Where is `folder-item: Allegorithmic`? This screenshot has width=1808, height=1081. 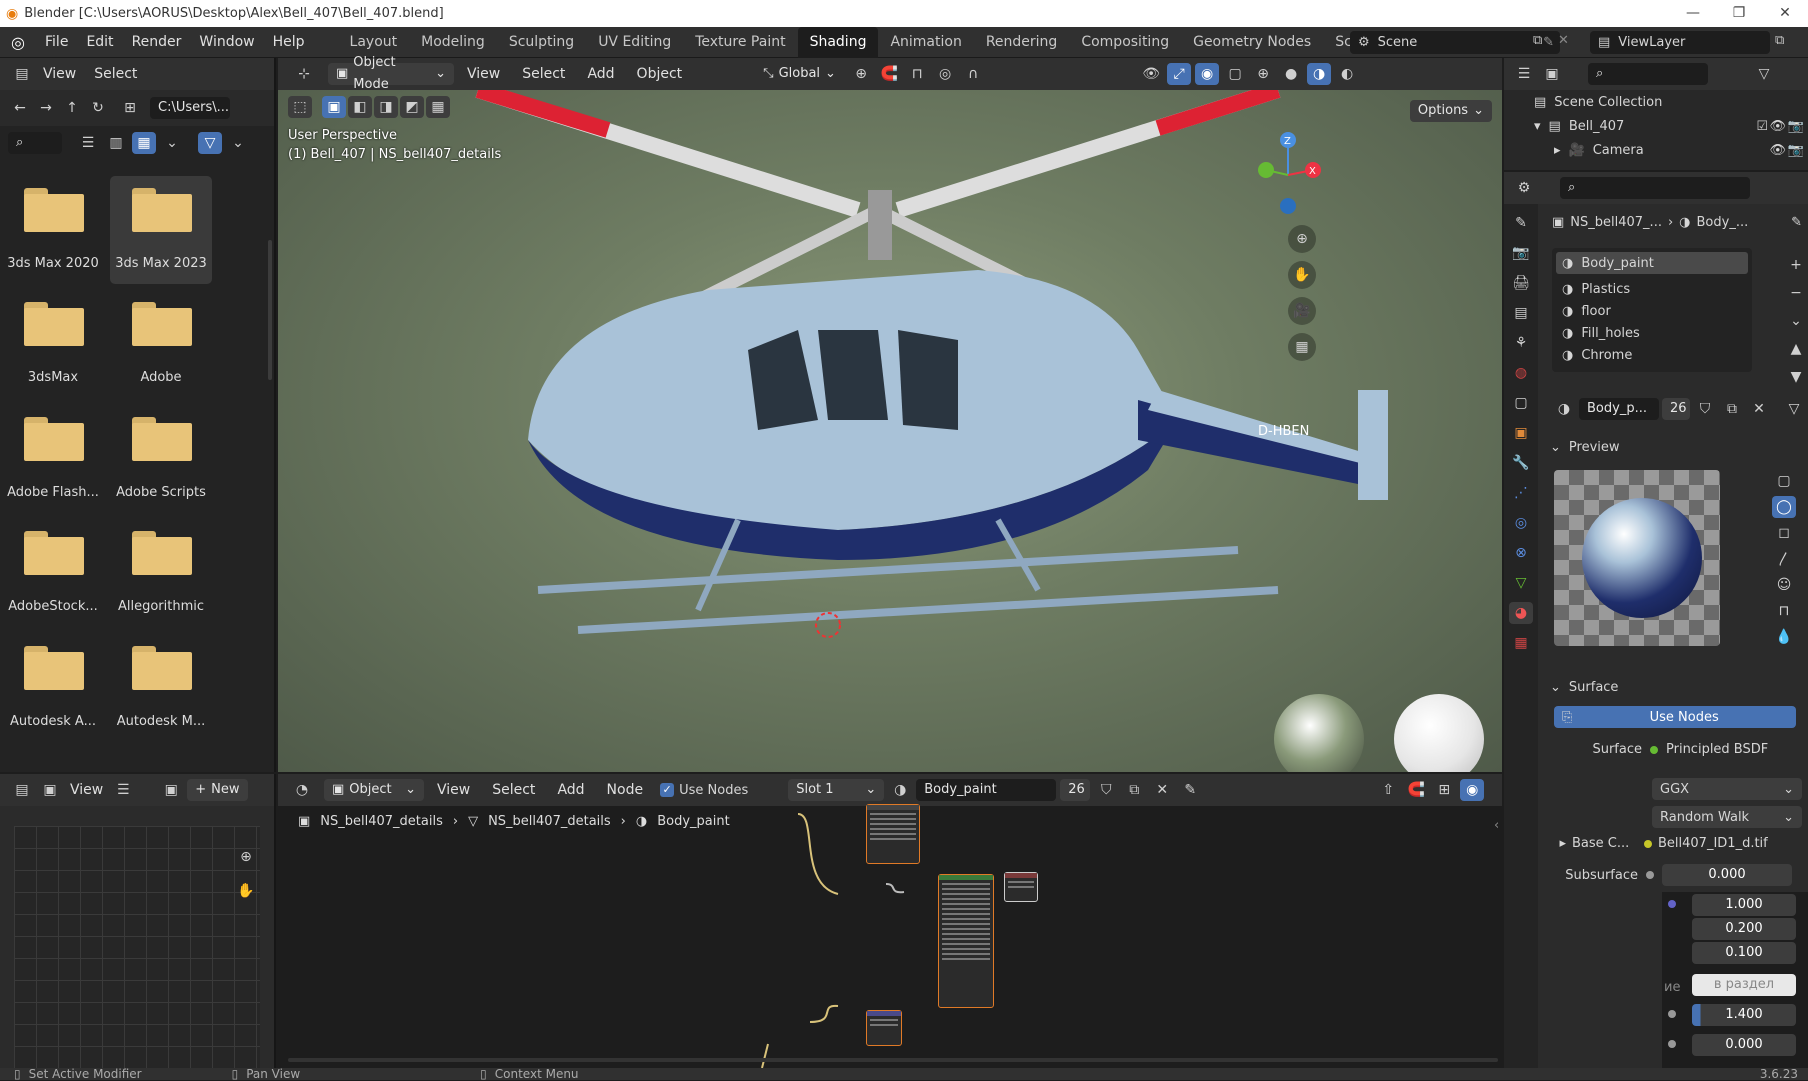 folder-item: Allegorithmic is located at coordinates (161, 573).